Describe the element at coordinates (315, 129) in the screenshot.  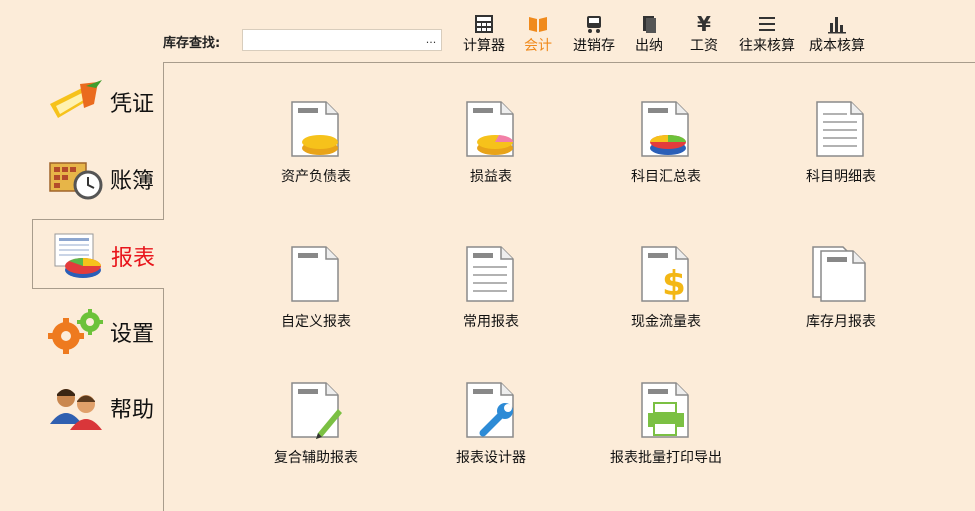
I see `balance-sheet-icon` at that location.